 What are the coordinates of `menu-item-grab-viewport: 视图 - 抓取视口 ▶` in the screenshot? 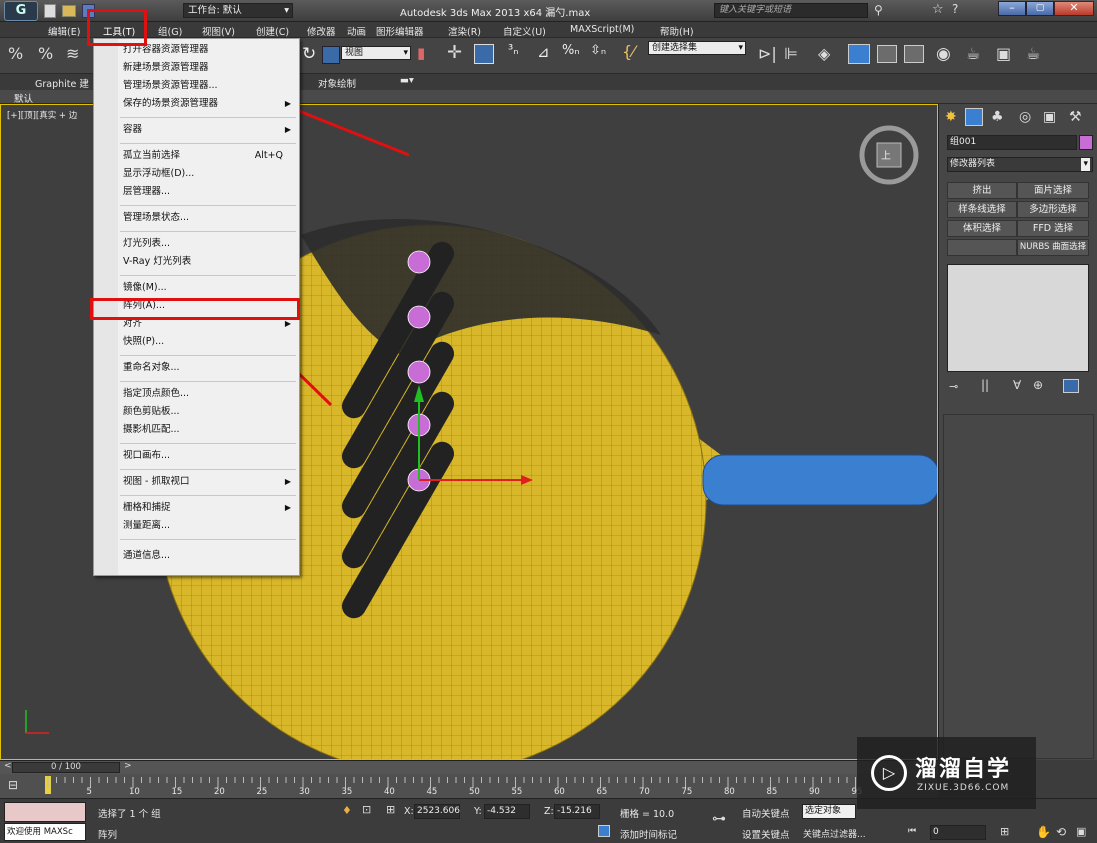 It's located at (196, 482).